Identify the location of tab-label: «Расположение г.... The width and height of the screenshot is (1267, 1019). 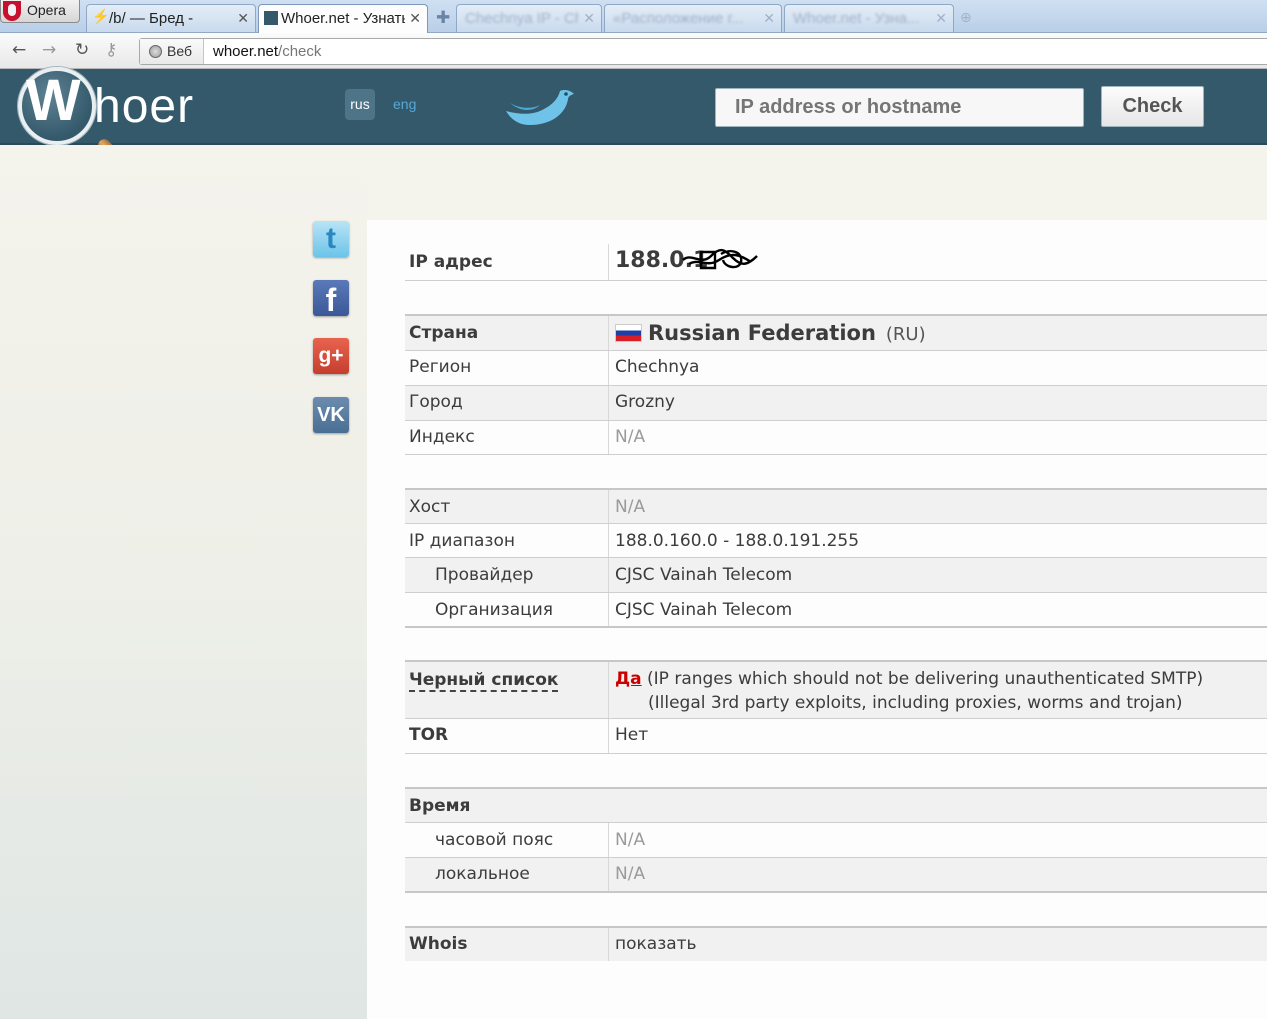
(678, 18).